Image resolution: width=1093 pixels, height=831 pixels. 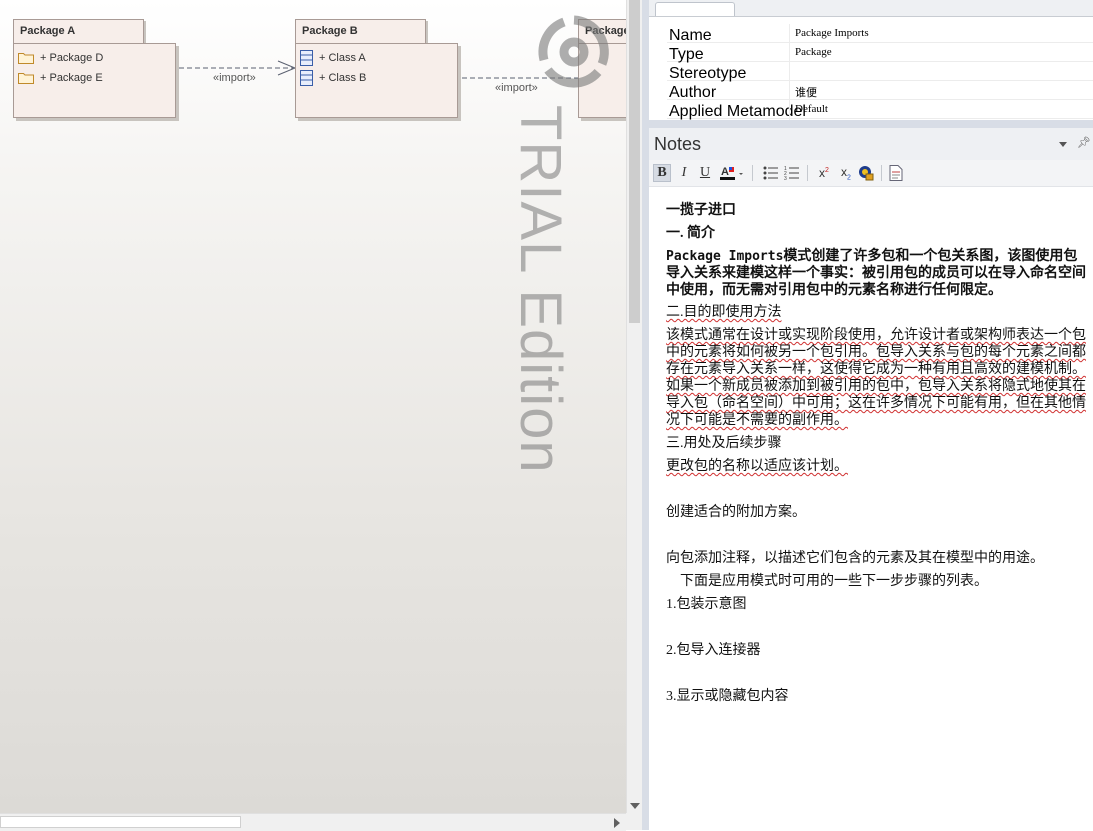 I want to click on trial-logo-icon, so click(x=573, y=51).